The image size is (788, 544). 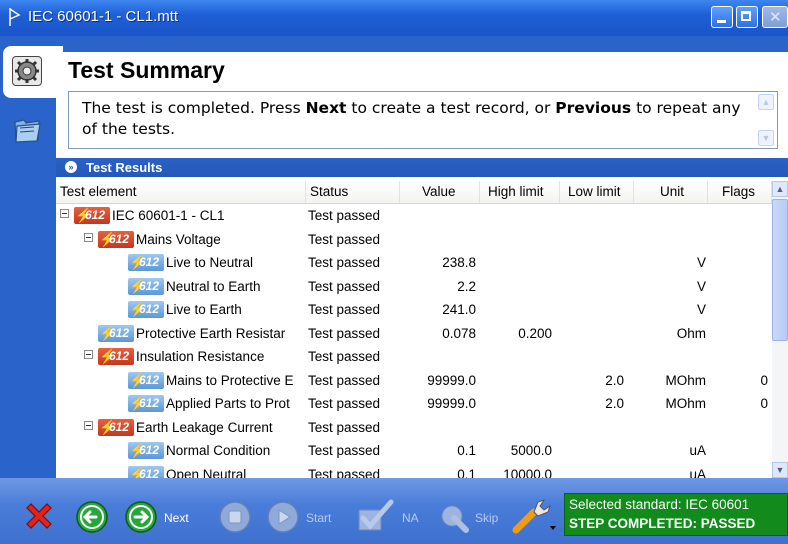 I want to click on group-612-badge-icon: ⚡ 612, so click(x=92, y=215).